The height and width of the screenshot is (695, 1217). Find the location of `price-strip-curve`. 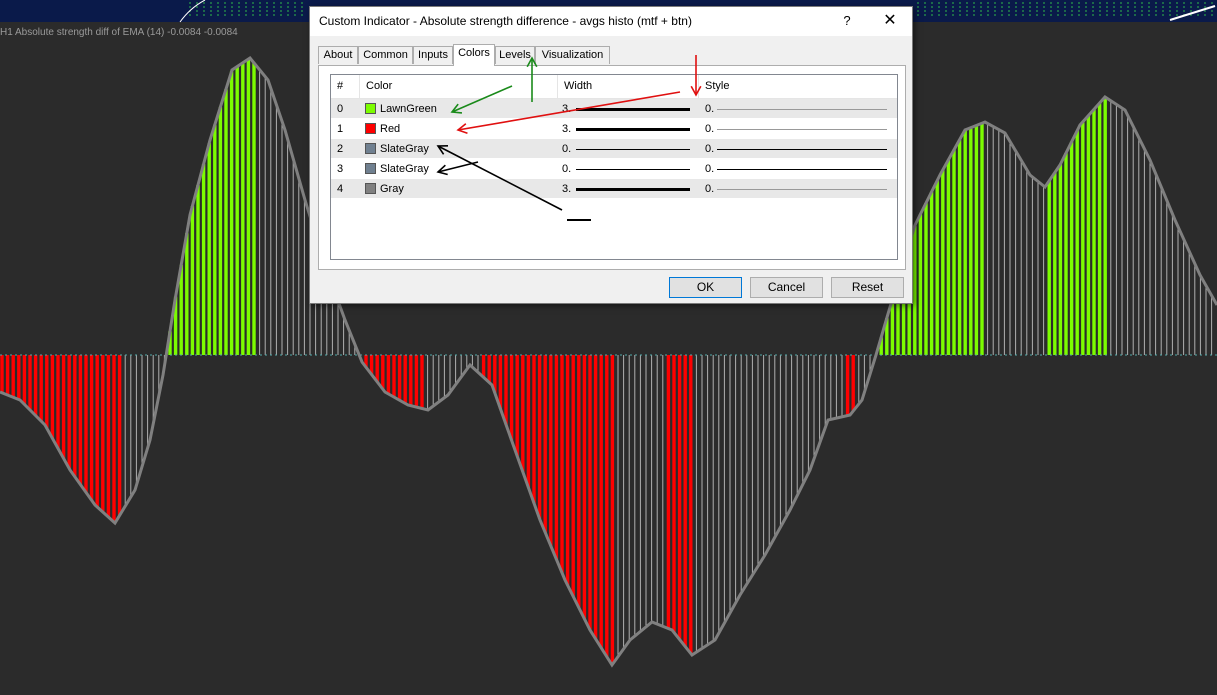

price-strip-curve is located at coordinates (192, 11).